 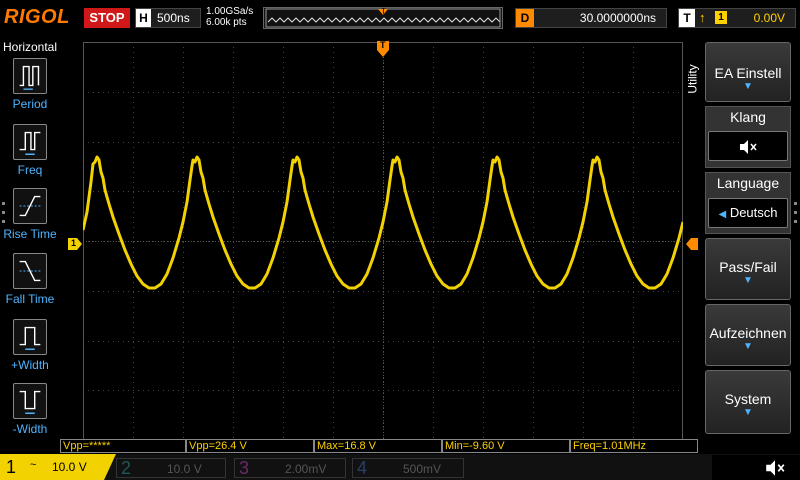 I want to click on rise-time-icon, so click(x=30, y=206).